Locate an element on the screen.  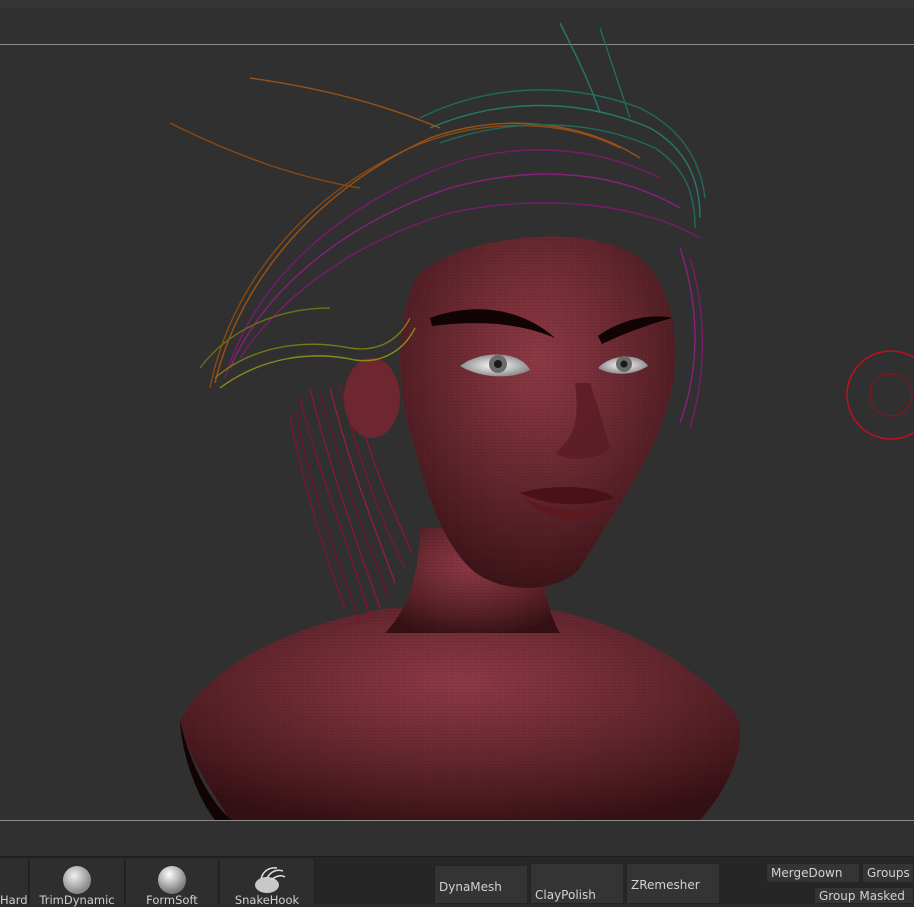
brush-slot-hard: Hard is located at coordinates (14, 883).